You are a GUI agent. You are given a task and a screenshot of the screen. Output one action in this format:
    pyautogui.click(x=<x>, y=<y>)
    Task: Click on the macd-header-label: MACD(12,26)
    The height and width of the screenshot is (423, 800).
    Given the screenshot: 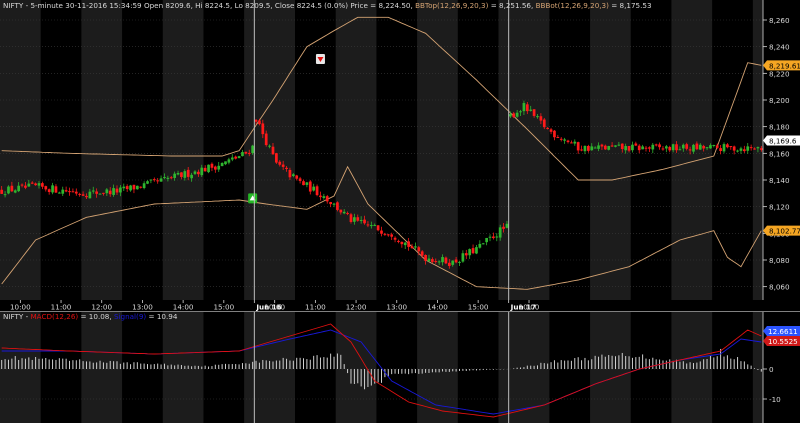 What is the action you would take?
    pyautogui.click(x=54, y=316)
    